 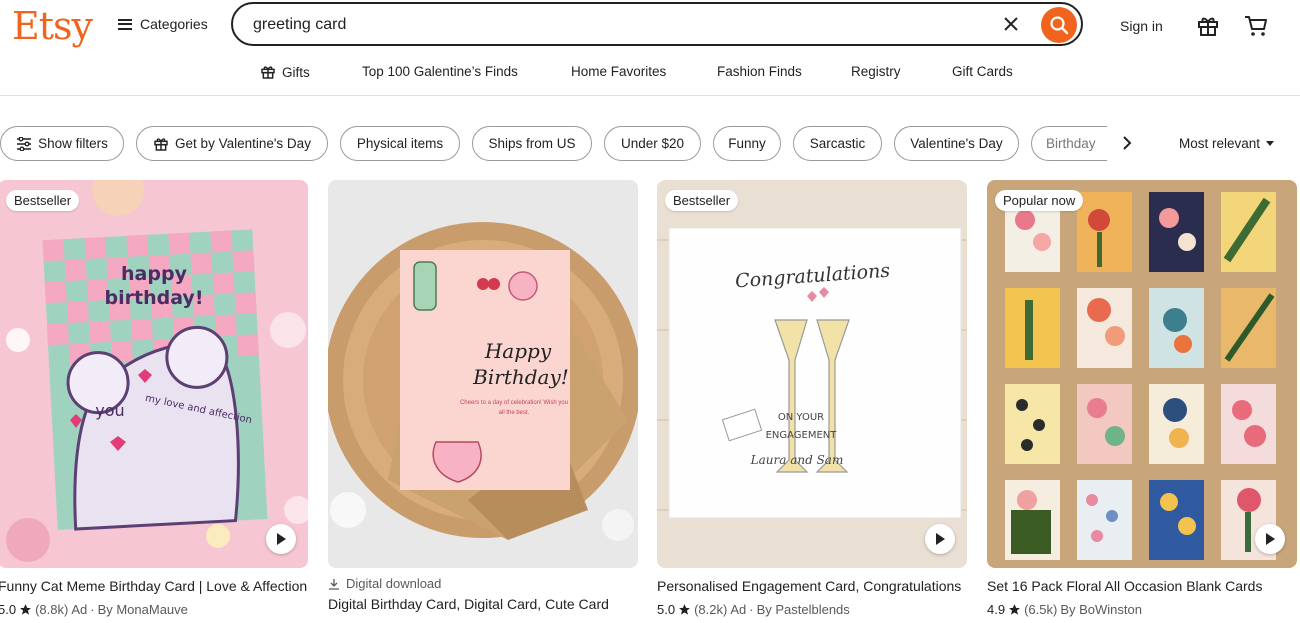 I want to click on chevron-right-icon, so click(x=1127, y=145).